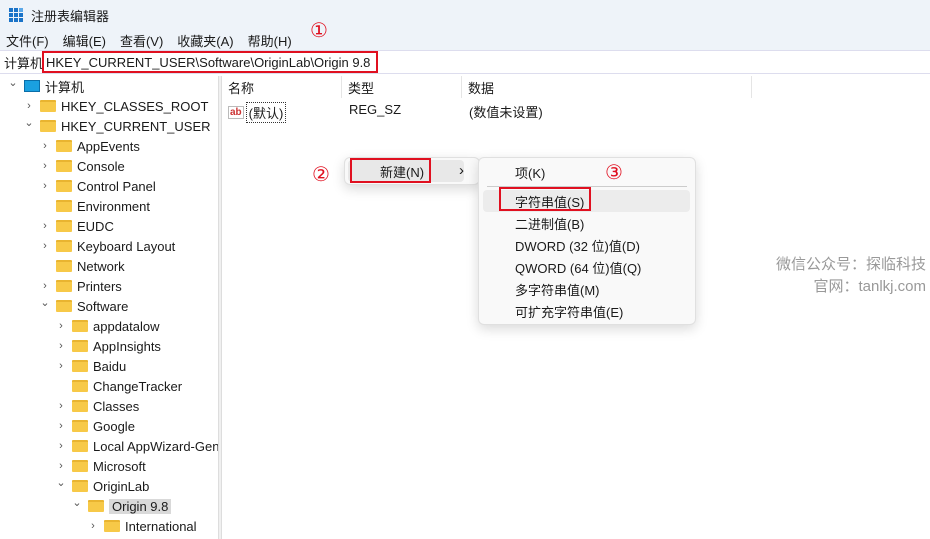  Describe the element at coordinates (545, 199) in the screenshot. I see `highlight-string-value` at that location.